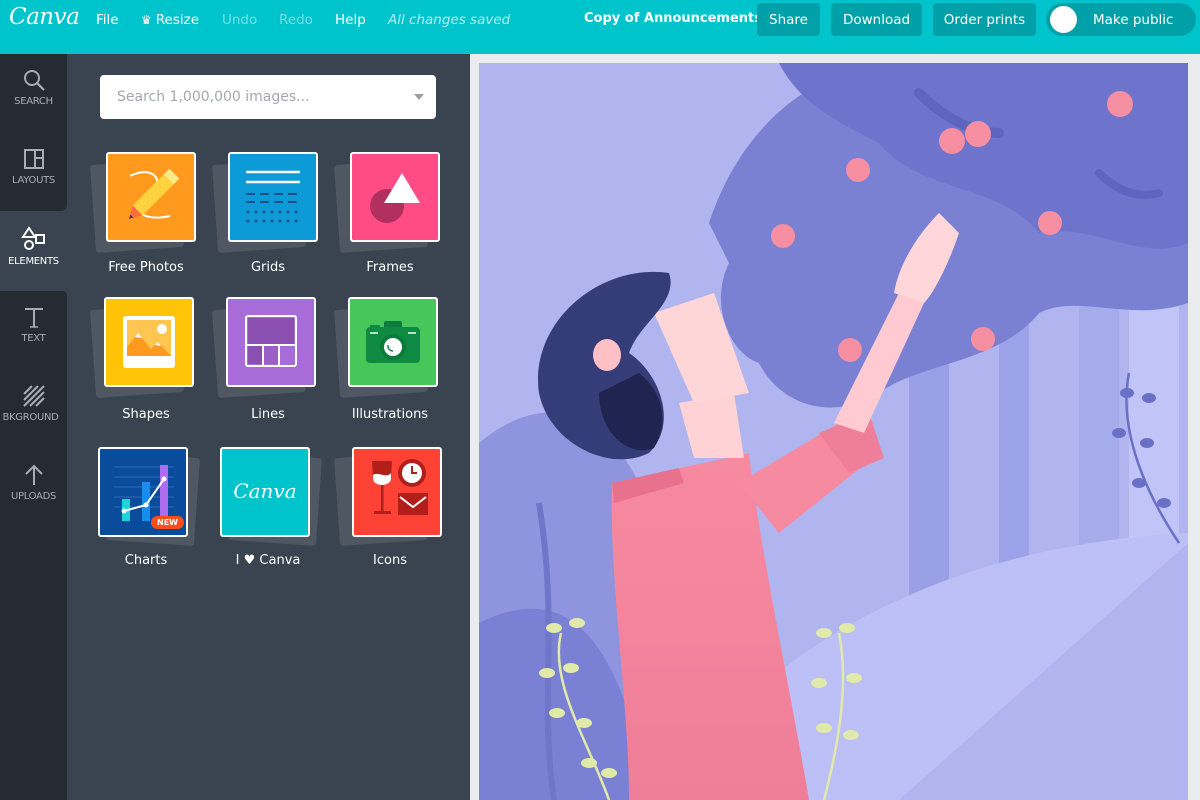  What do you see at coordinates (390, 414) in the screenshot?
I see `tile-label: Illustrations` at bounding box center [390, 414].